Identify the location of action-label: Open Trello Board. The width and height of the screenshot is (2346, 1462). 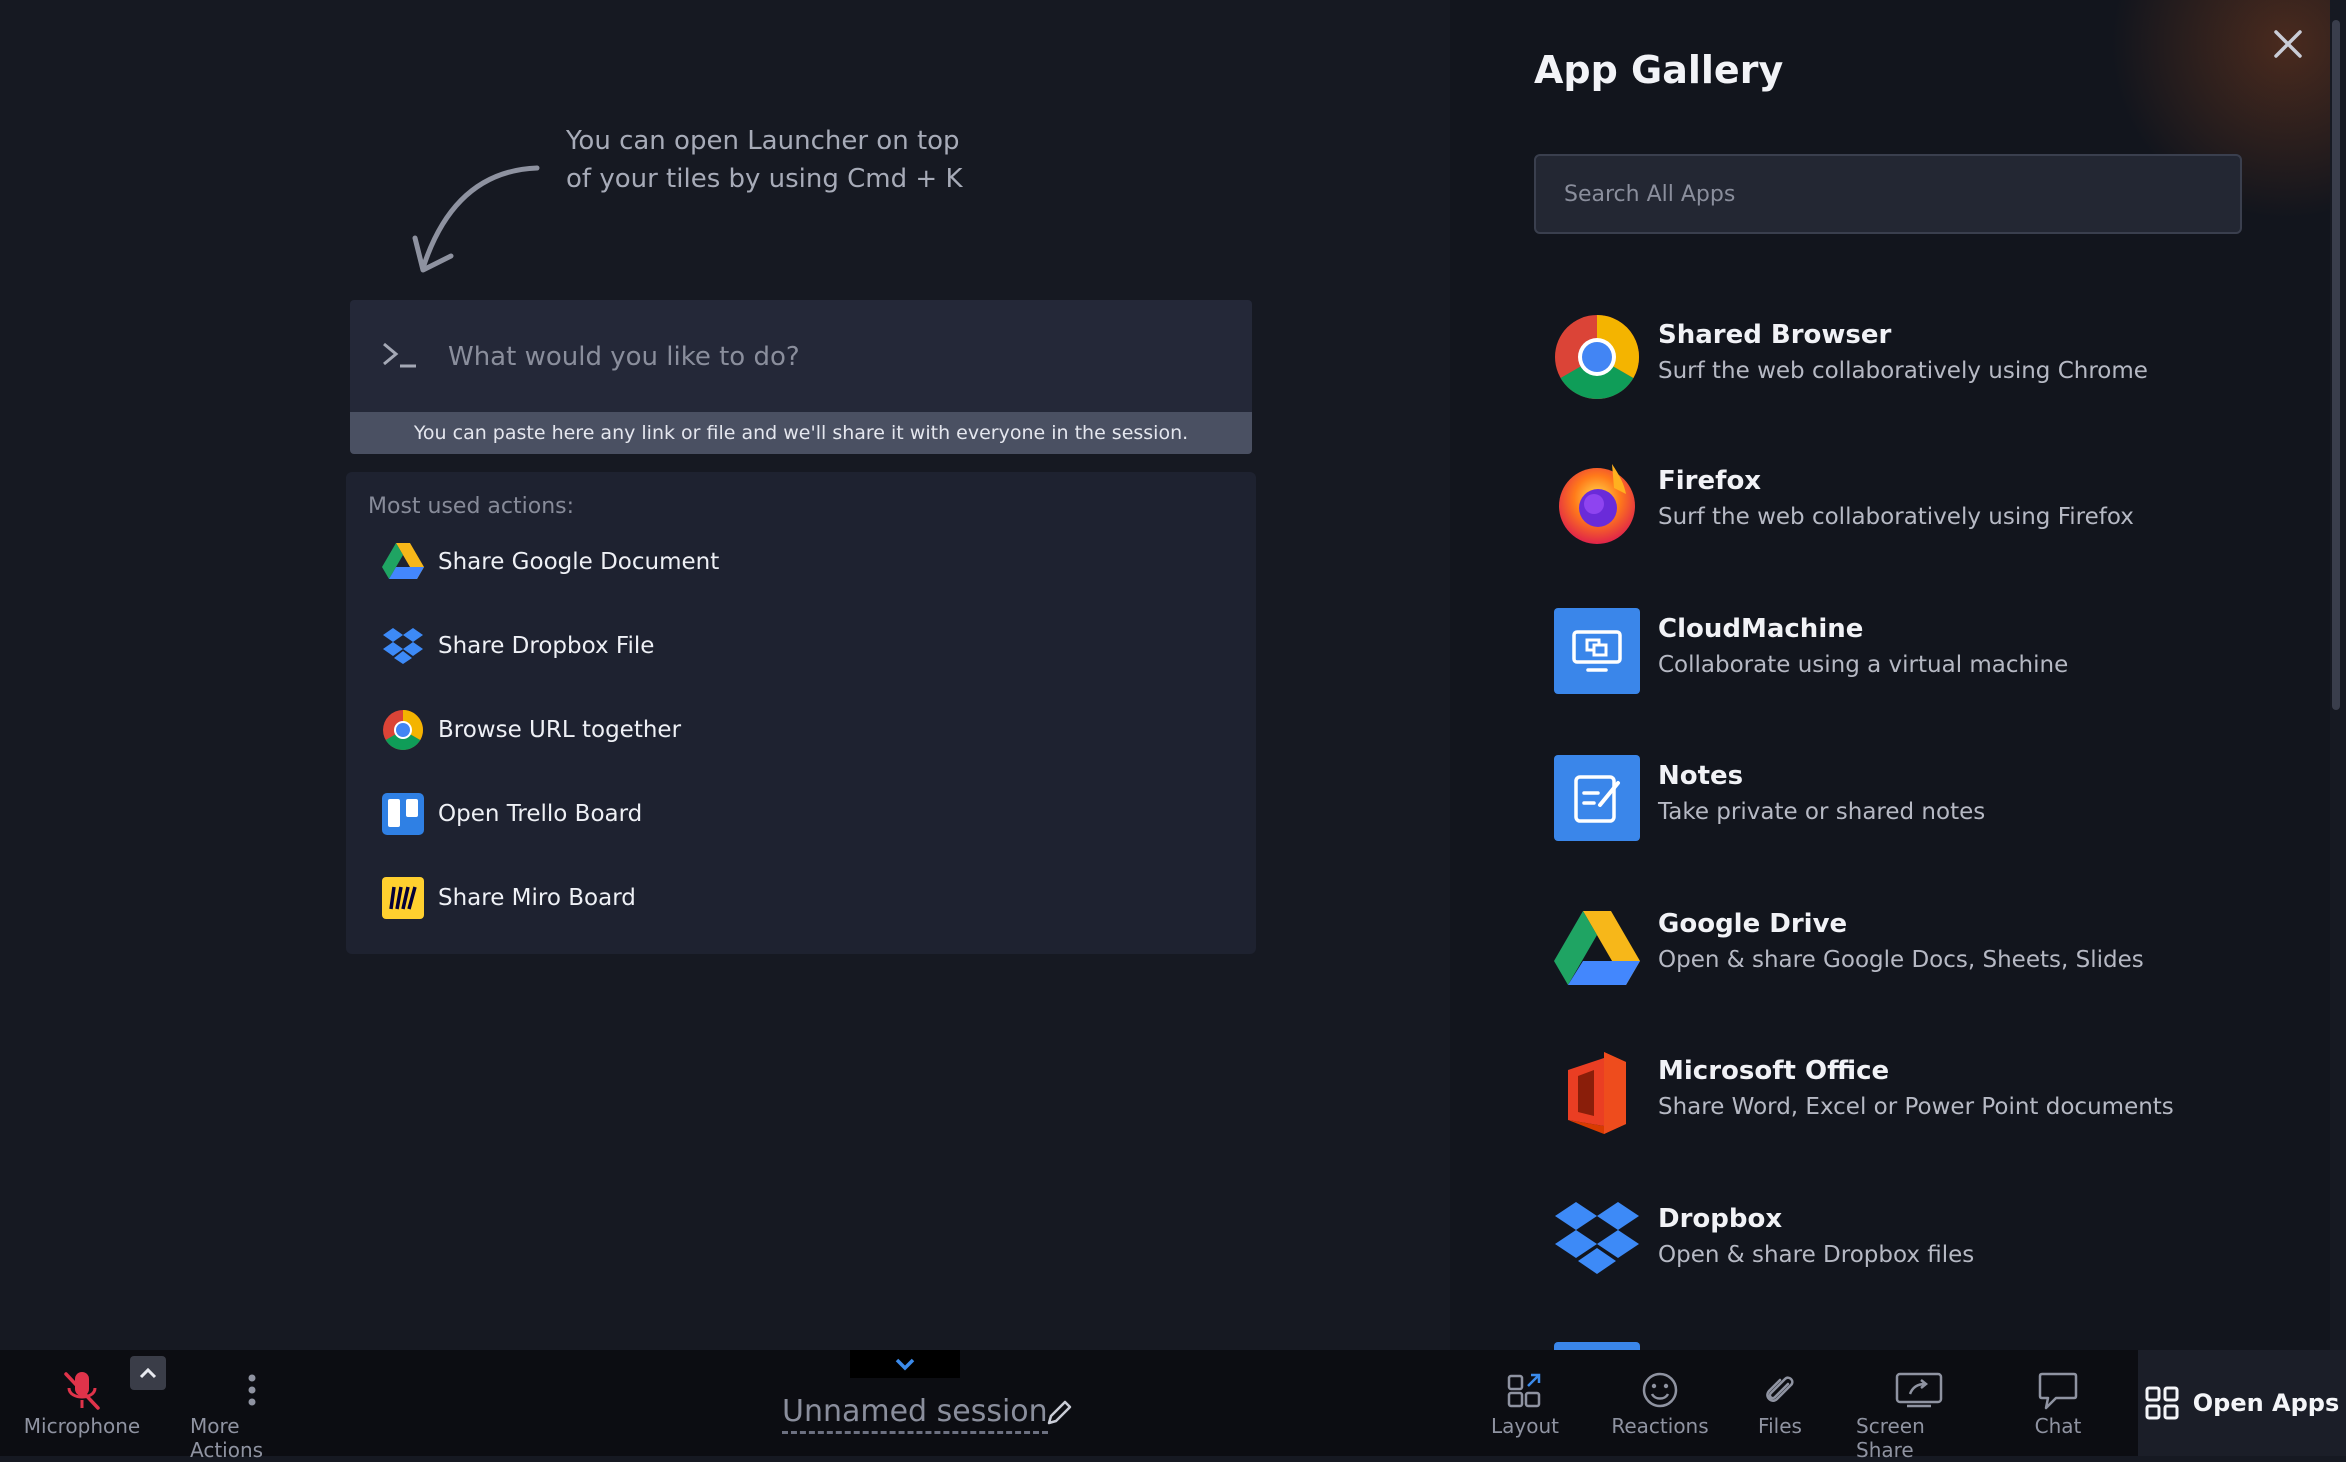
(540, 814).